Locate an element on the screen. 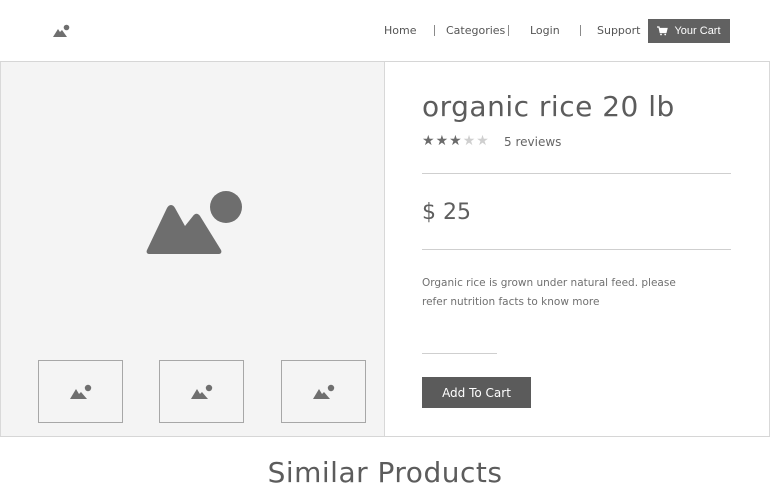 The height and width of the screenshot is (493, 770). add-to-cart-button: Add To Cart is located at coordinates (476, 392).